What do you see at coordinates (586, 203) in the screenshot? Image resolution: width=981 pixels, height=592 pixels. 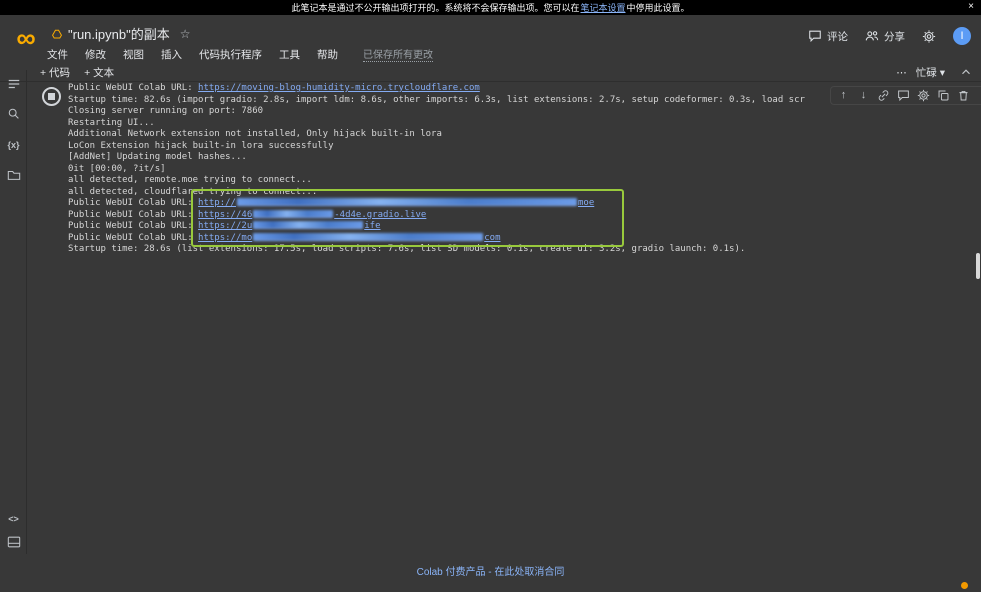 I see `output-link: moe` at bounding box center [586, 203].